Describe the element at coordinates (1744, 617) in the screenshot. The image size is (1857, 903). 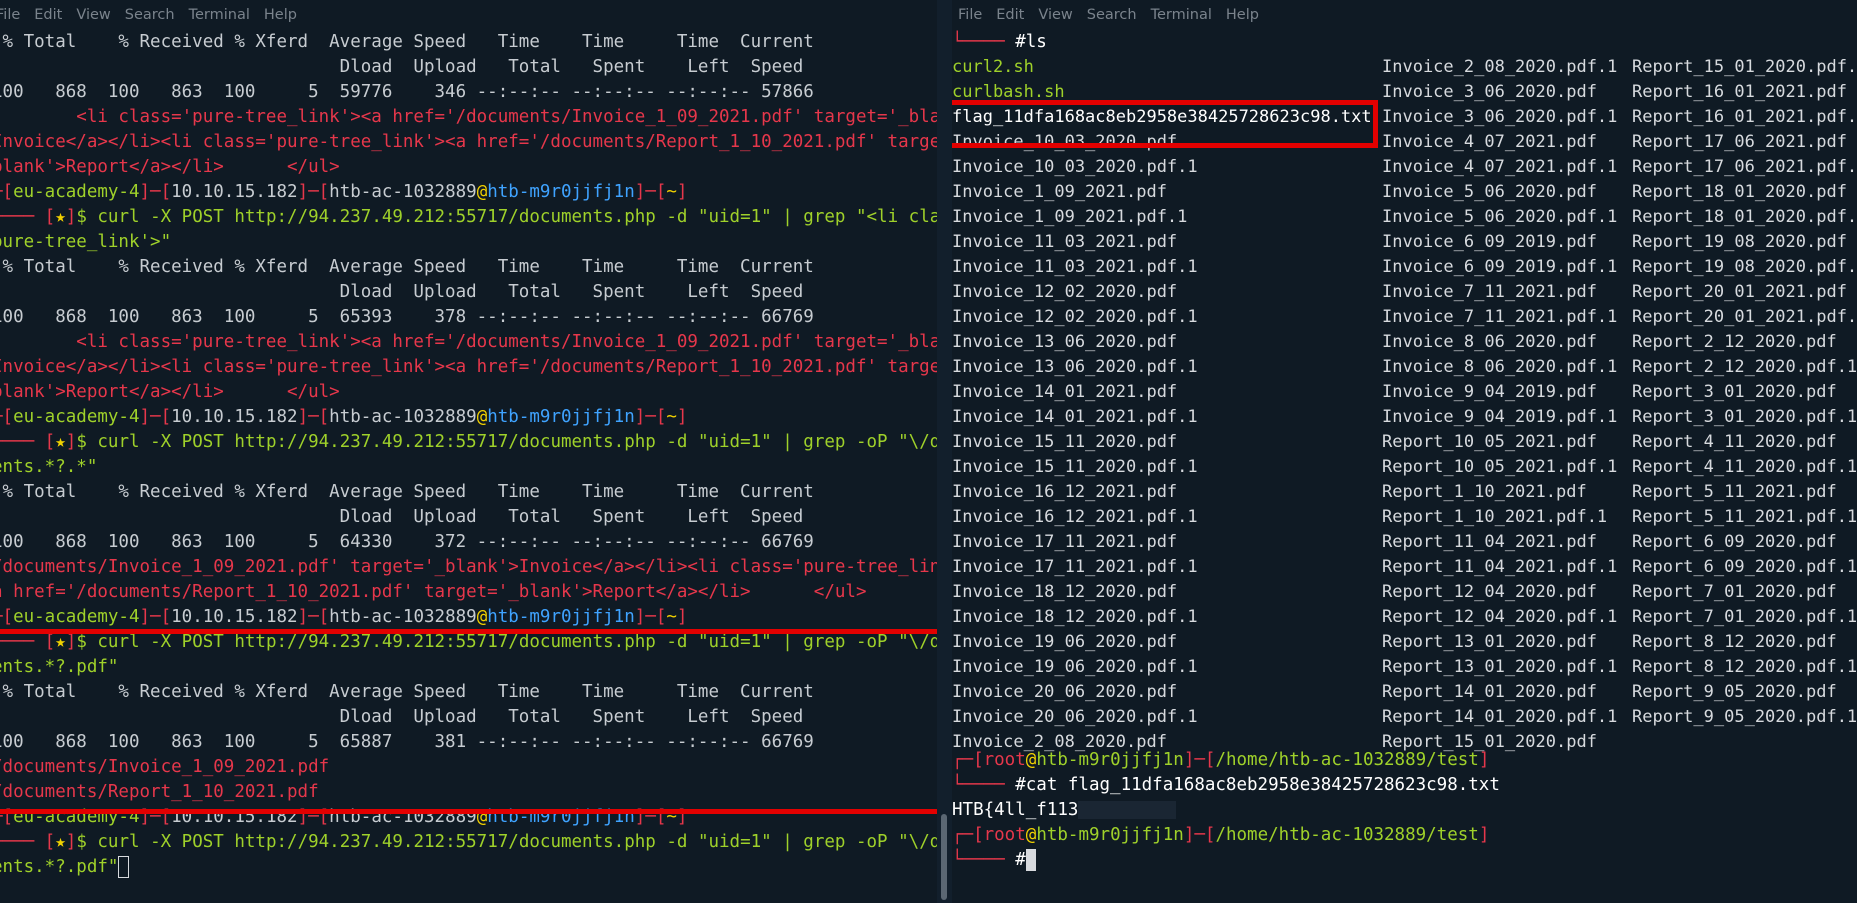
I see `file-item: Report_7_01_2020.pdf.1` at that location.